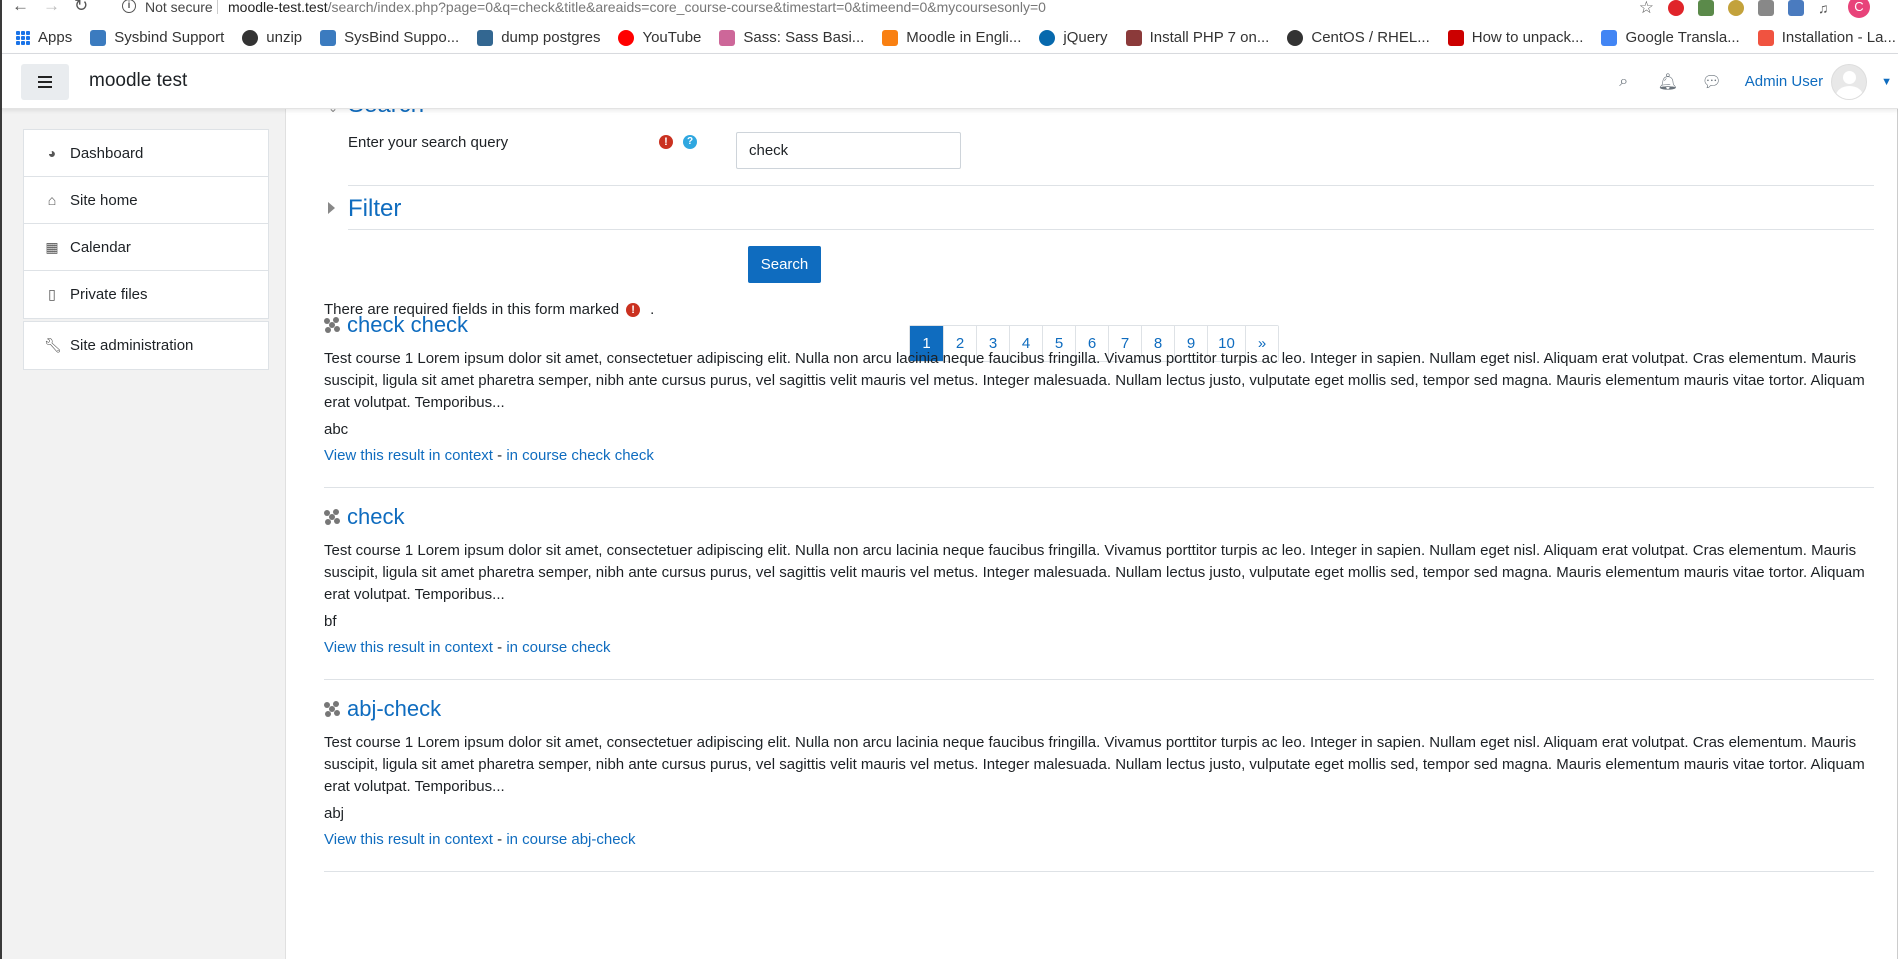  I want to click on reload-icon: ↻, so click(81, 8).